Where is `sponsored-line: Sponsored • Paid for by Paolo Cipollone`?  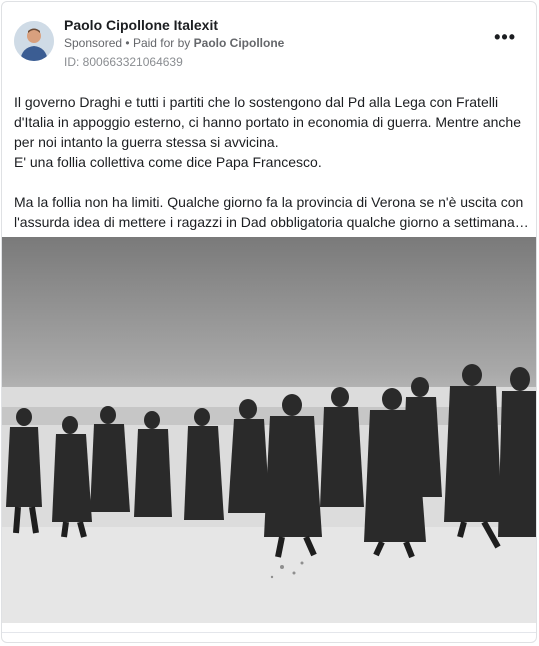
sponsored-line: Sponsored • Paid for by Paolo Cipollone is located at coordinates (174, 43).